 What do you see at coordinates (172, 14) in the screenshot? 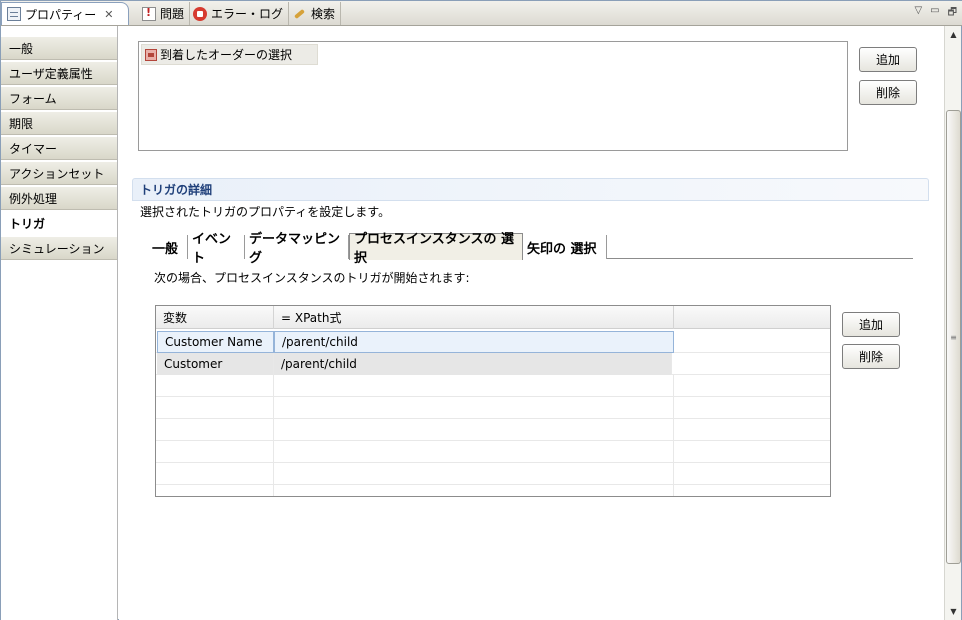
I see `tab-problems-label: 問題` at bounding box center [172, 14].